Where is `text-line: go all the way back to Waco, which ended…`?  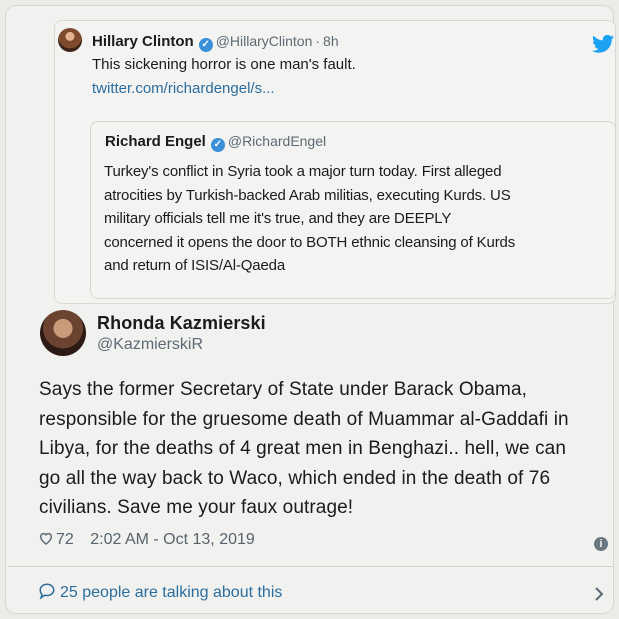
text-line: go all the way back to Waco, which ended… is located at coordinates (295, 478).